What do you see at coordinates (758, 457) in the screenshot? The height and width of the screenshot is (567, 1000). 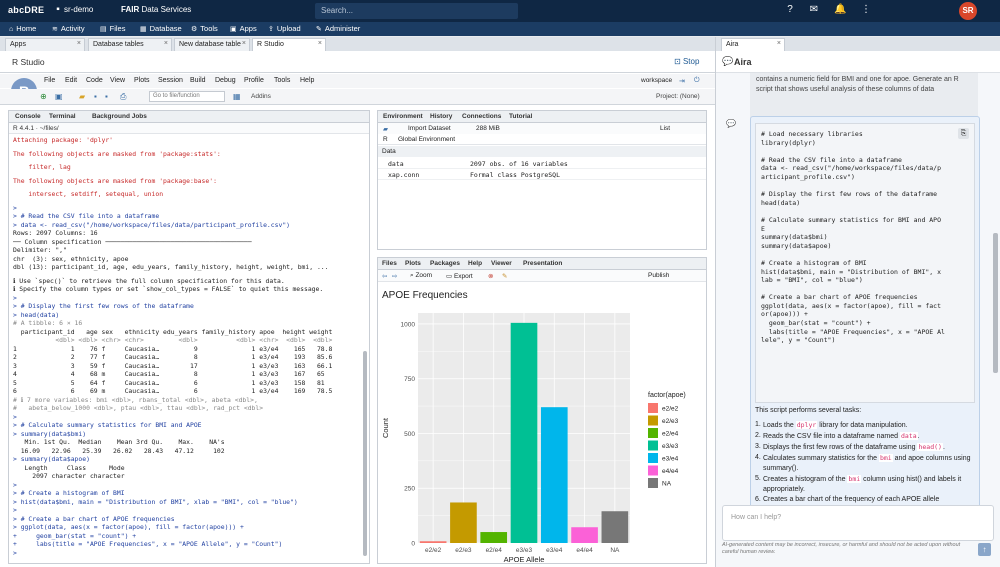 I see `step-number: 4.` at bounding box center [758, 457].